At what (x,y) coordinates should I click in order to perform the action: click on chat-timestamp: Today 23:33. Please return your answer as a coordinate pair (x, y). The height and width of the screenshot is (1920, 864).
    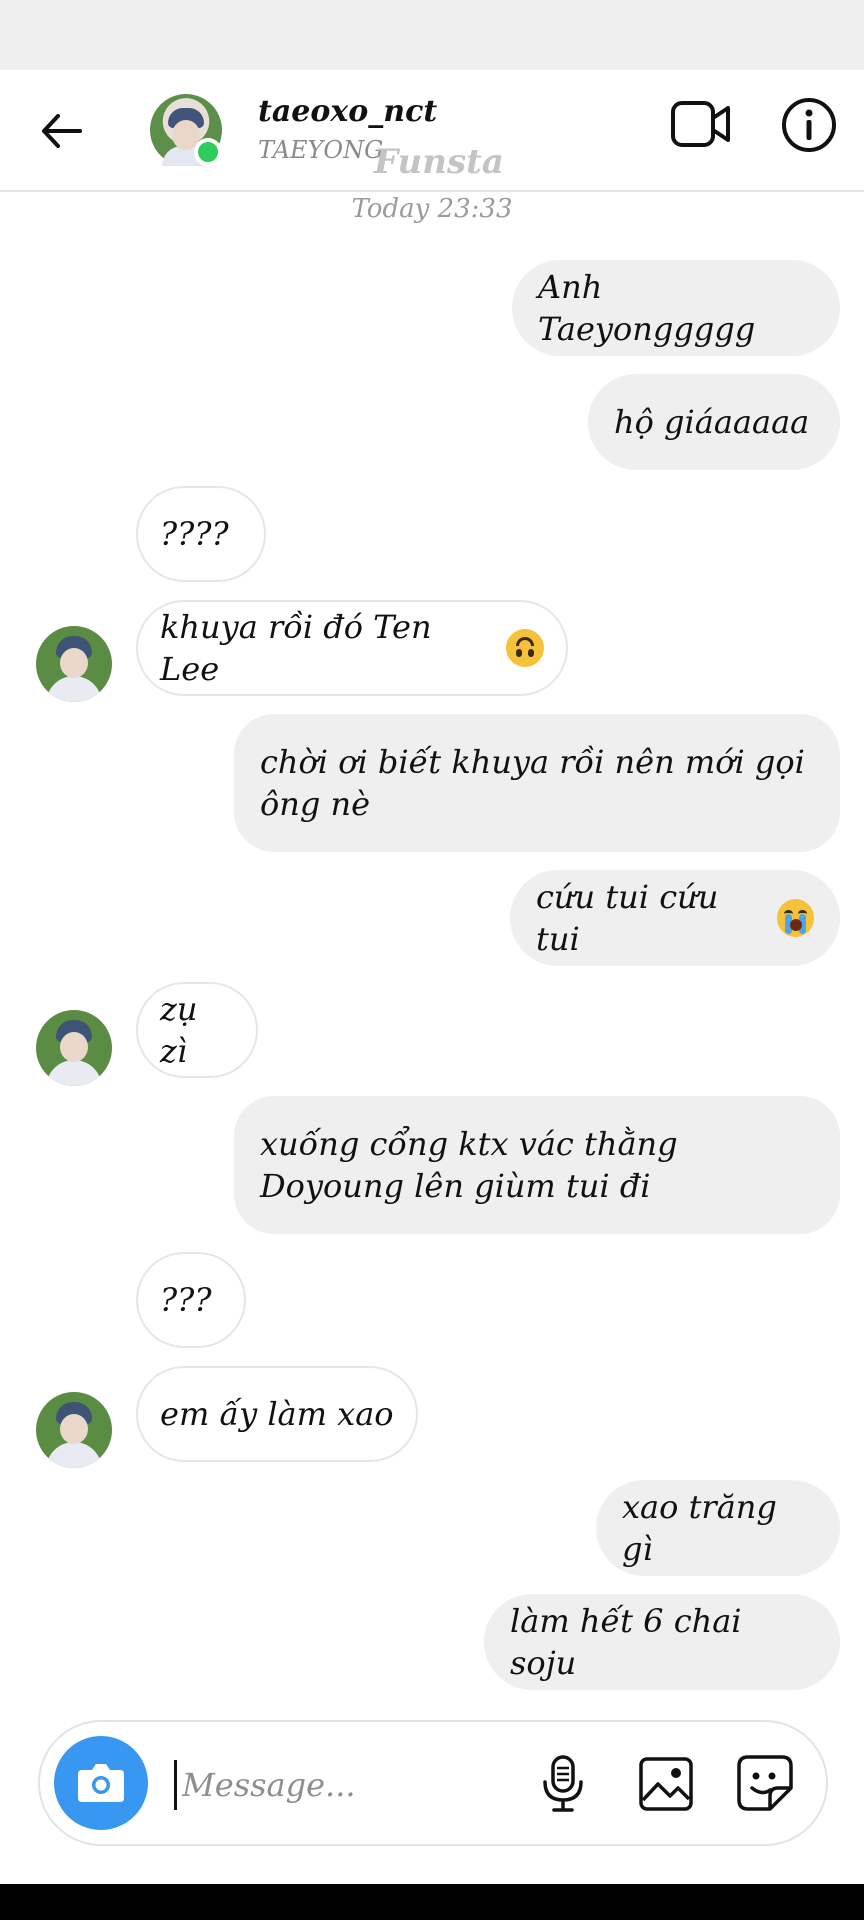
    Looking at the image, I should click on (432, 209).